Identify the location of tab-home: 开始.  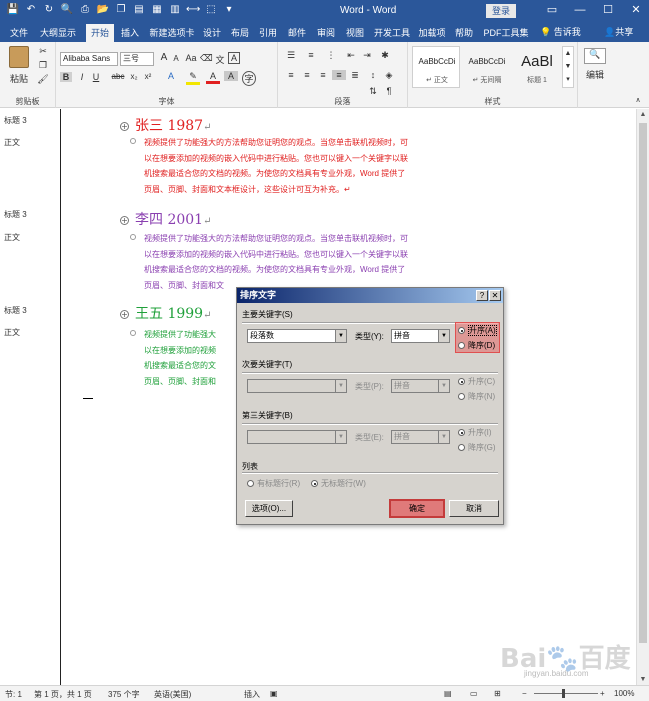
(100, 33).